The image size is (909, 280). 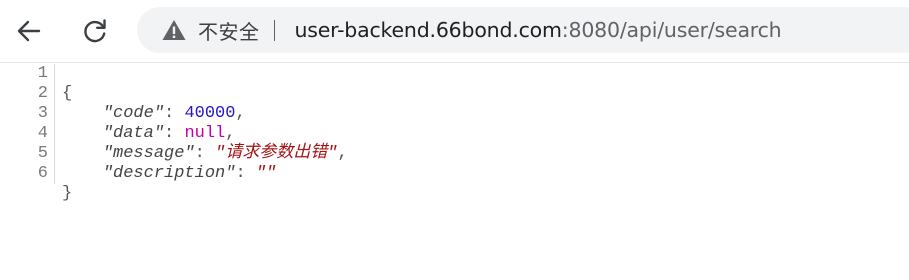 I want to click on url-host: user-backend.66bond.com, so click(x=428, y=30).